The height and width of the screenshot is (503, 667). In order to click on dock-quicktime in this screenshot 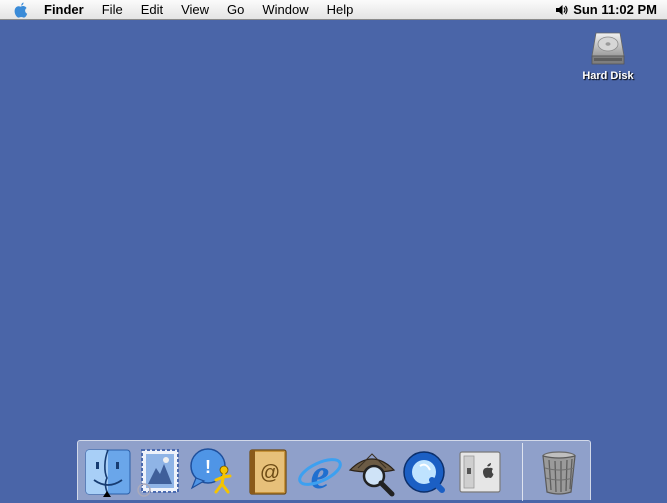, I will do `click(424, 472)`.